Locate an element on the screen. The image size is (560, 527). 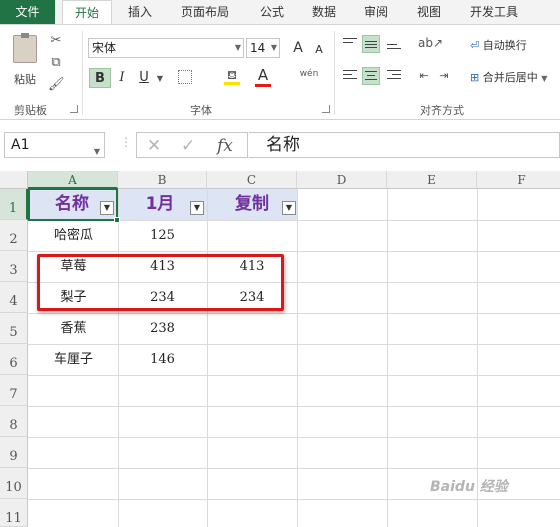
tab-review: 审阅 is located at coordinates (376, 12).